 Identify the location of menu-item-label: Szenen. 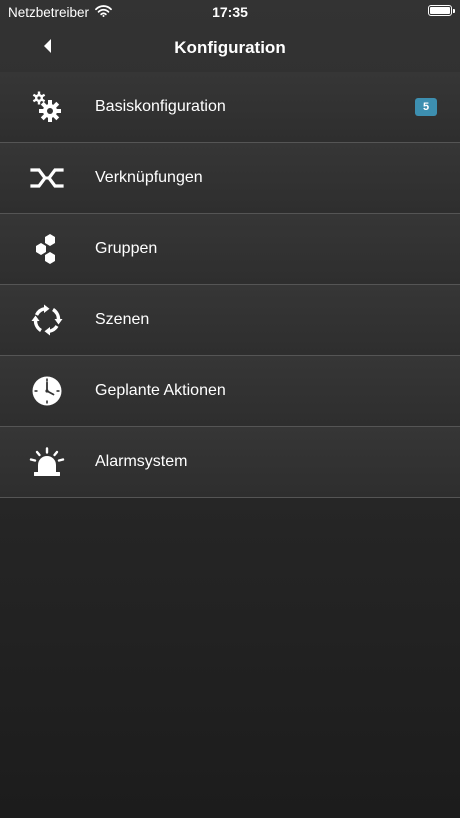
(122, 319).